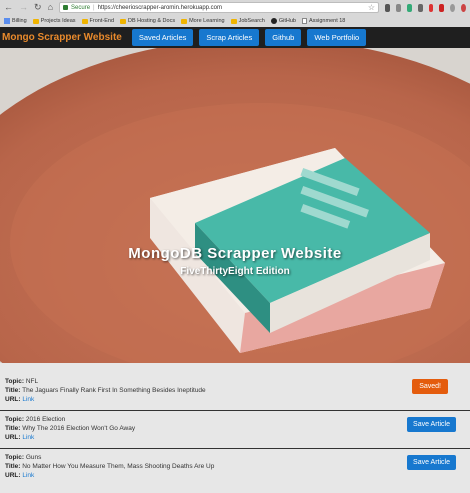  Describe the element at coordinates (62, 37) in the screenshot. I see `site-brand: Mongo Scrapper Website` at that location.